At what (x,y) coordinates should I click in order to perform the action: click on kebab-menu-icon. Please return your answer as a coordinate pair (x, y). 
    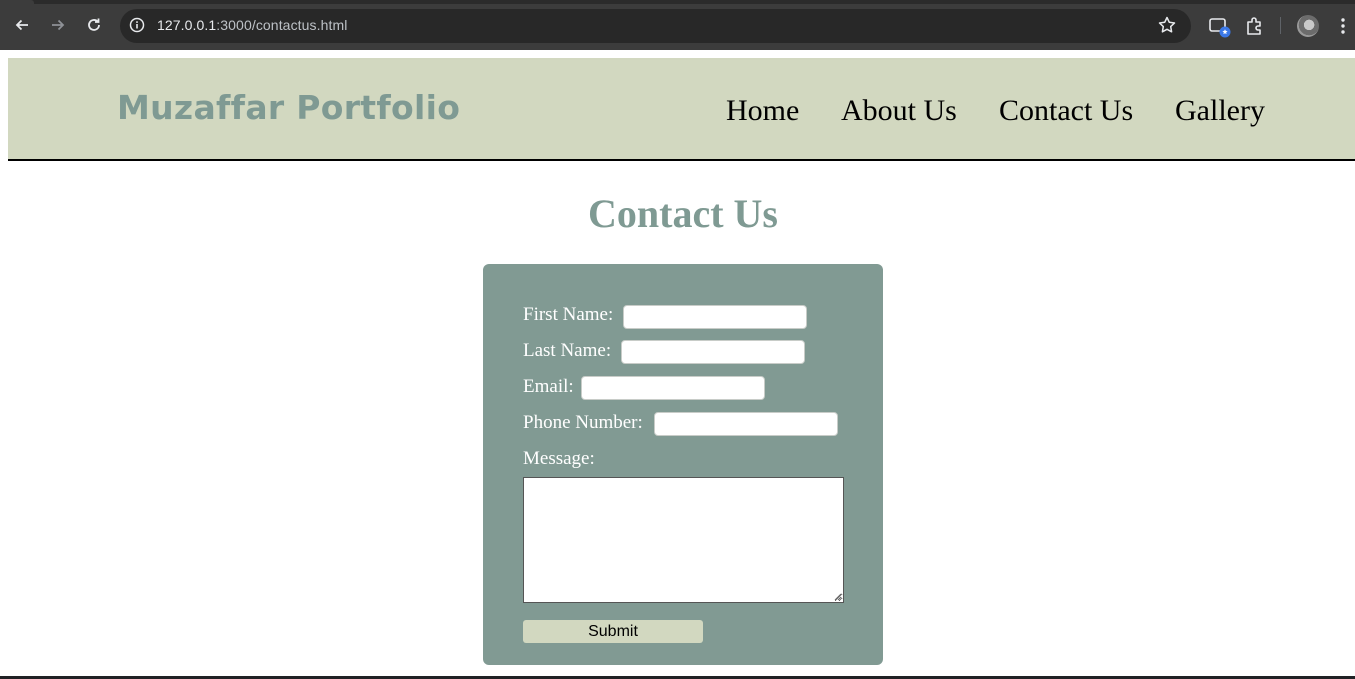
    Looking at the image, I should click on (1343, 26).